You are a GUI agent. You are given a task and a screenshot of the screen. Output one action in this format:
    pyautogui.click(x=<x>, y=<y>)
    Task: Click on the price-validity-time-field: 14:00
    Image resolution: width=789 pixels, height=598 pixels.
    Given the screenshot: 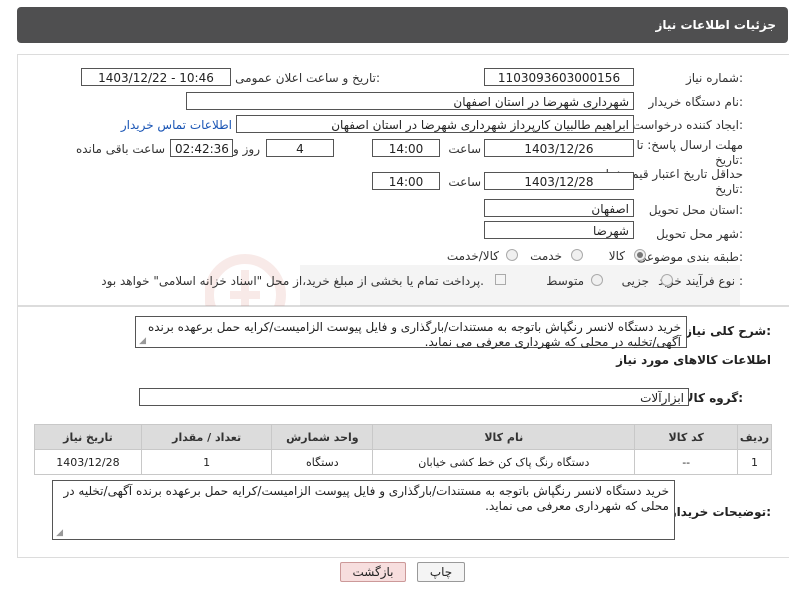 What is the action you would take?
    pyautogui.click(x=406, y=181)
    